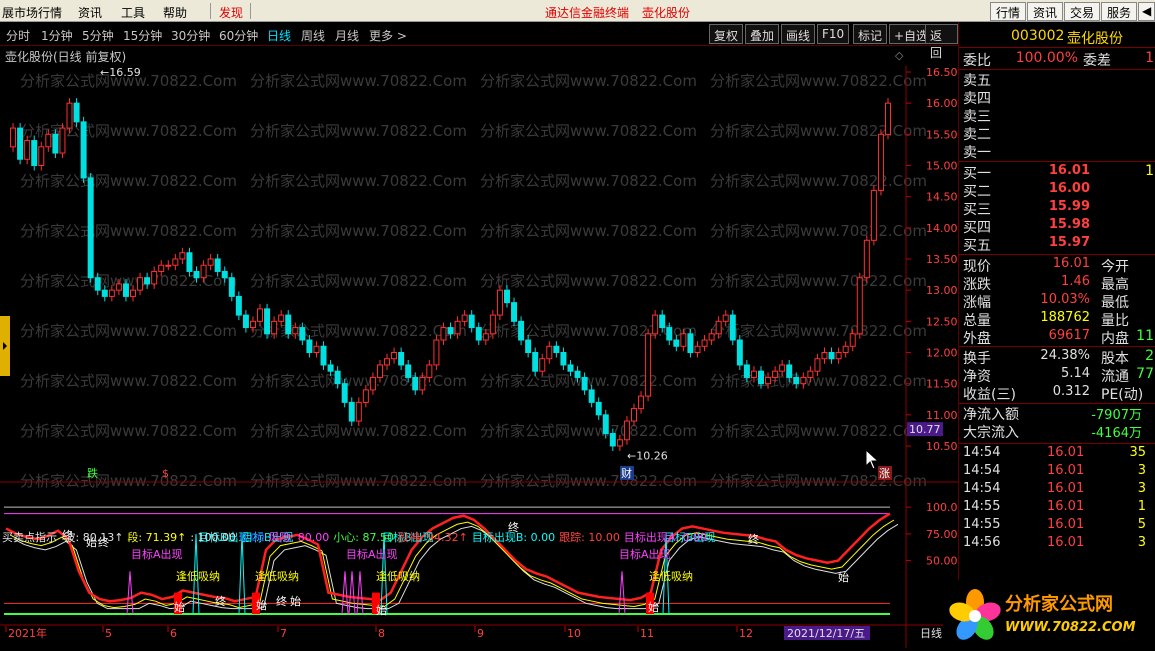 The image size is (1155, 651). What do you see at coordinates (90, 12) in the screenshot?
I see `menu-news: 资讯` at bounding box center [90, 12].